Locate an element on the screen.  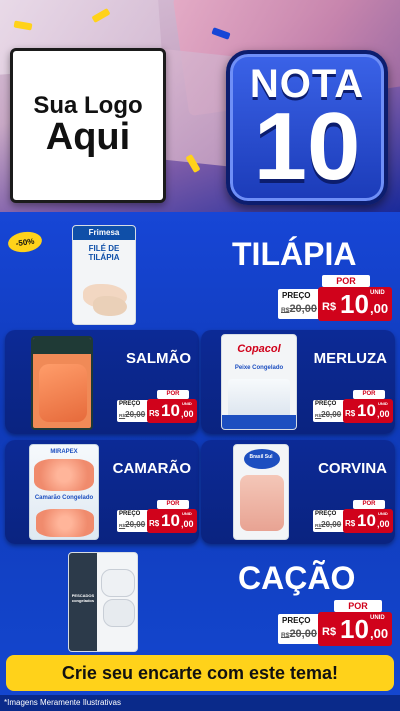
product-name: TILÁPIA is located at coordinates (294, 254).